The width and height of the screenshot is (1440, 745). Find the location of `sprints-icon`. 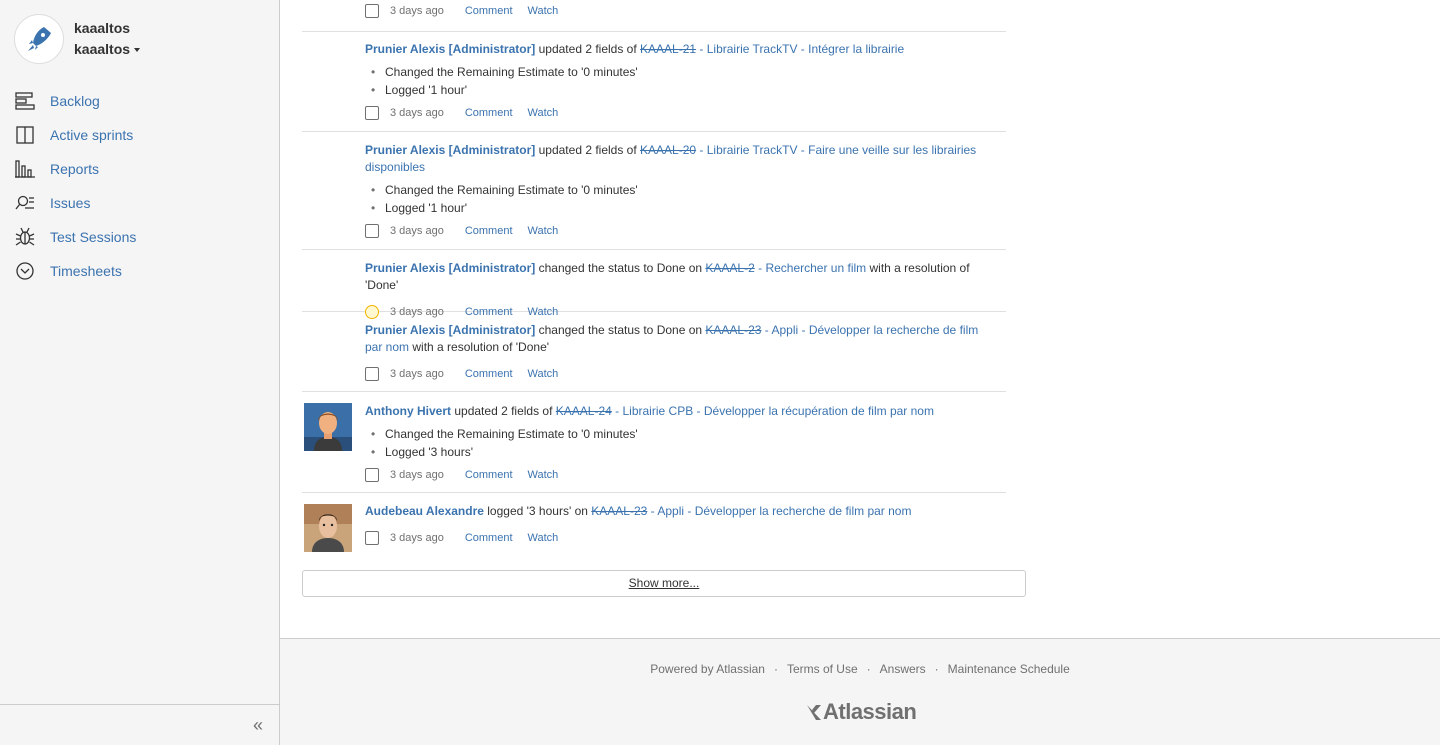

sprints-icon is located at coordinates (25, 135).